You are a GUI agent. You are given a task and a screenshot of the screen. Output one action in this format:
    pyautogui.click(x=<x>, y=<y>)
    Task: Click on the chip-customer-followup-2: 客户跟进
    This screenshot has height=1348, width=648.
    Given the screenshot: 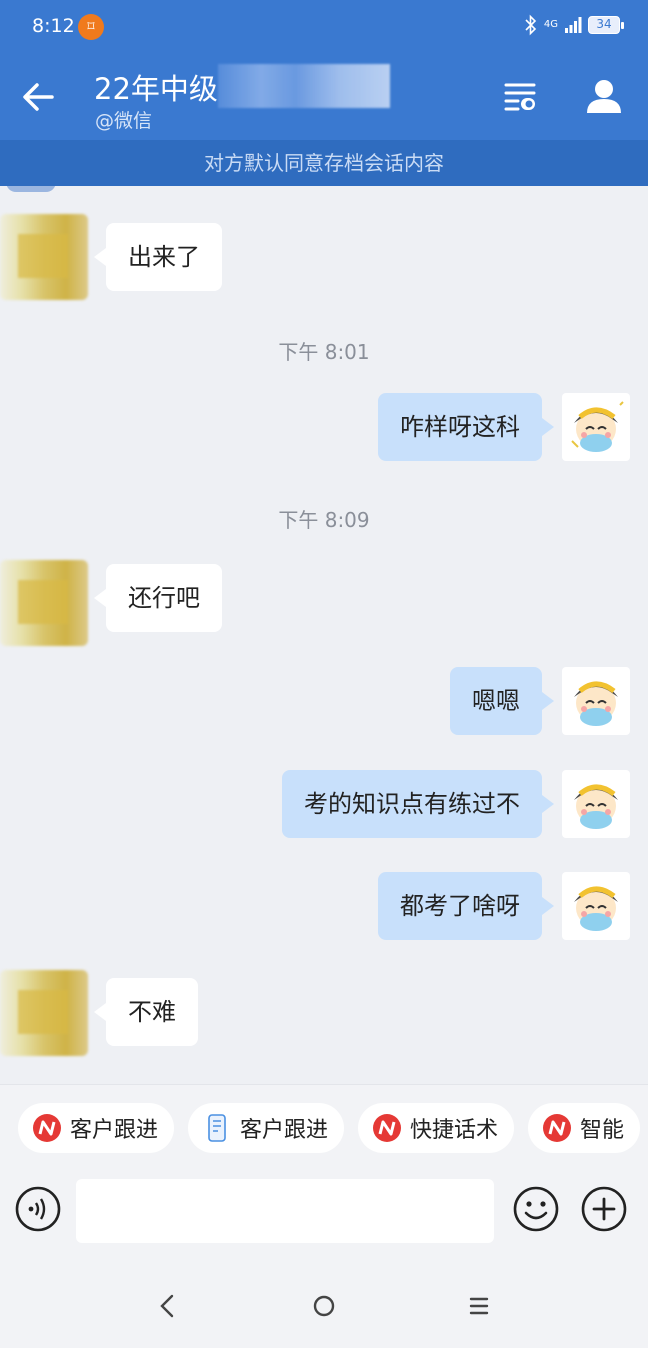 What is the action you would take?
    pyautogui.click(x=266, y=1128)
    